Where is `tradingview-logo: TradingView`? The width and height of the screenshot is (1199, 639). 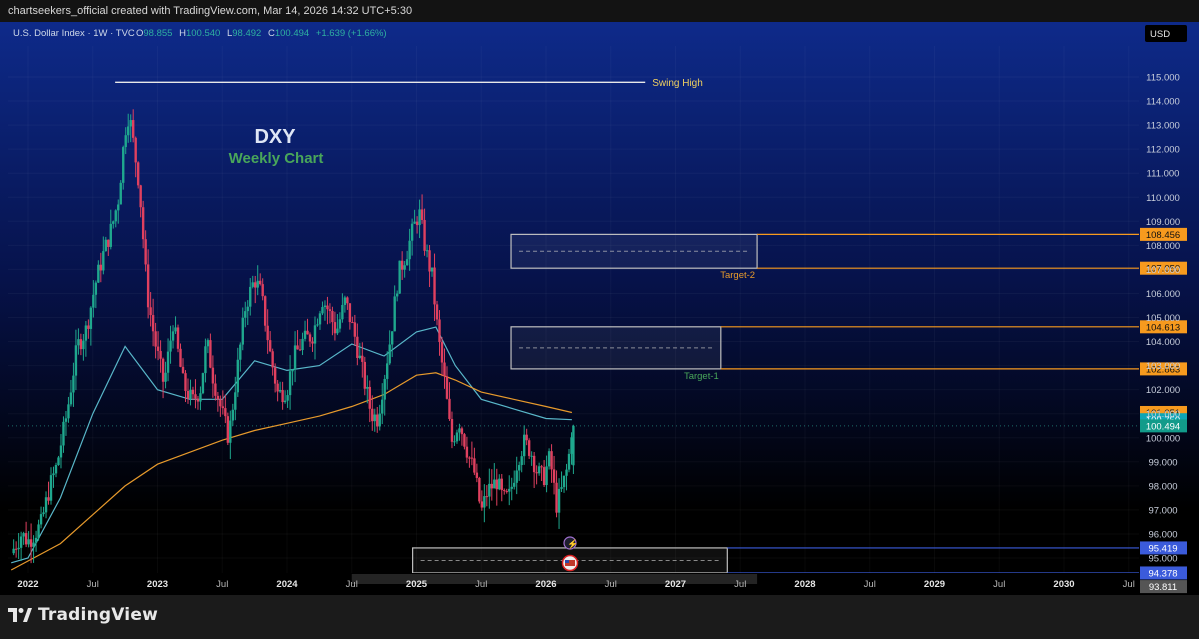 tradingview-logo: TradingView is located at coordinates (83, 615).